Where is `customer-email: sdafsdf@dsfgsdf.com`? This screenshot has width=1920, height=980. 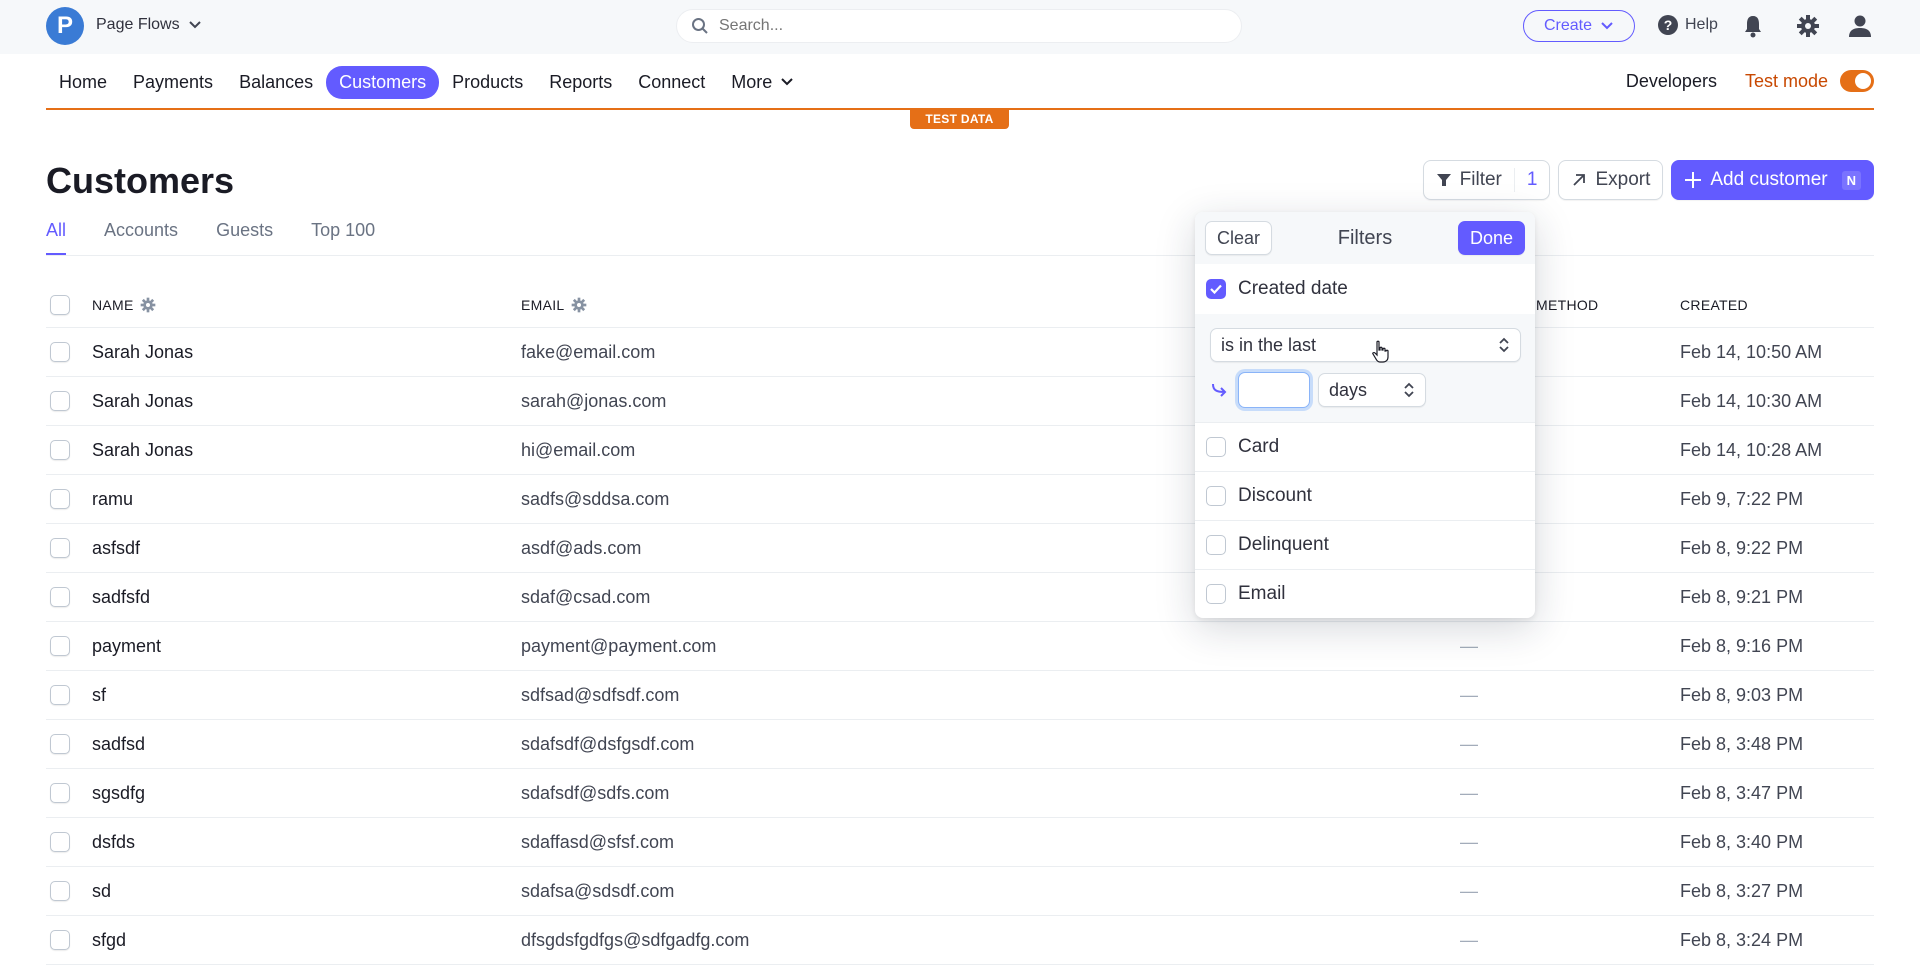 customer-email: sdafsdf@dsfgsdf.com is located at coordinates (608, 743).